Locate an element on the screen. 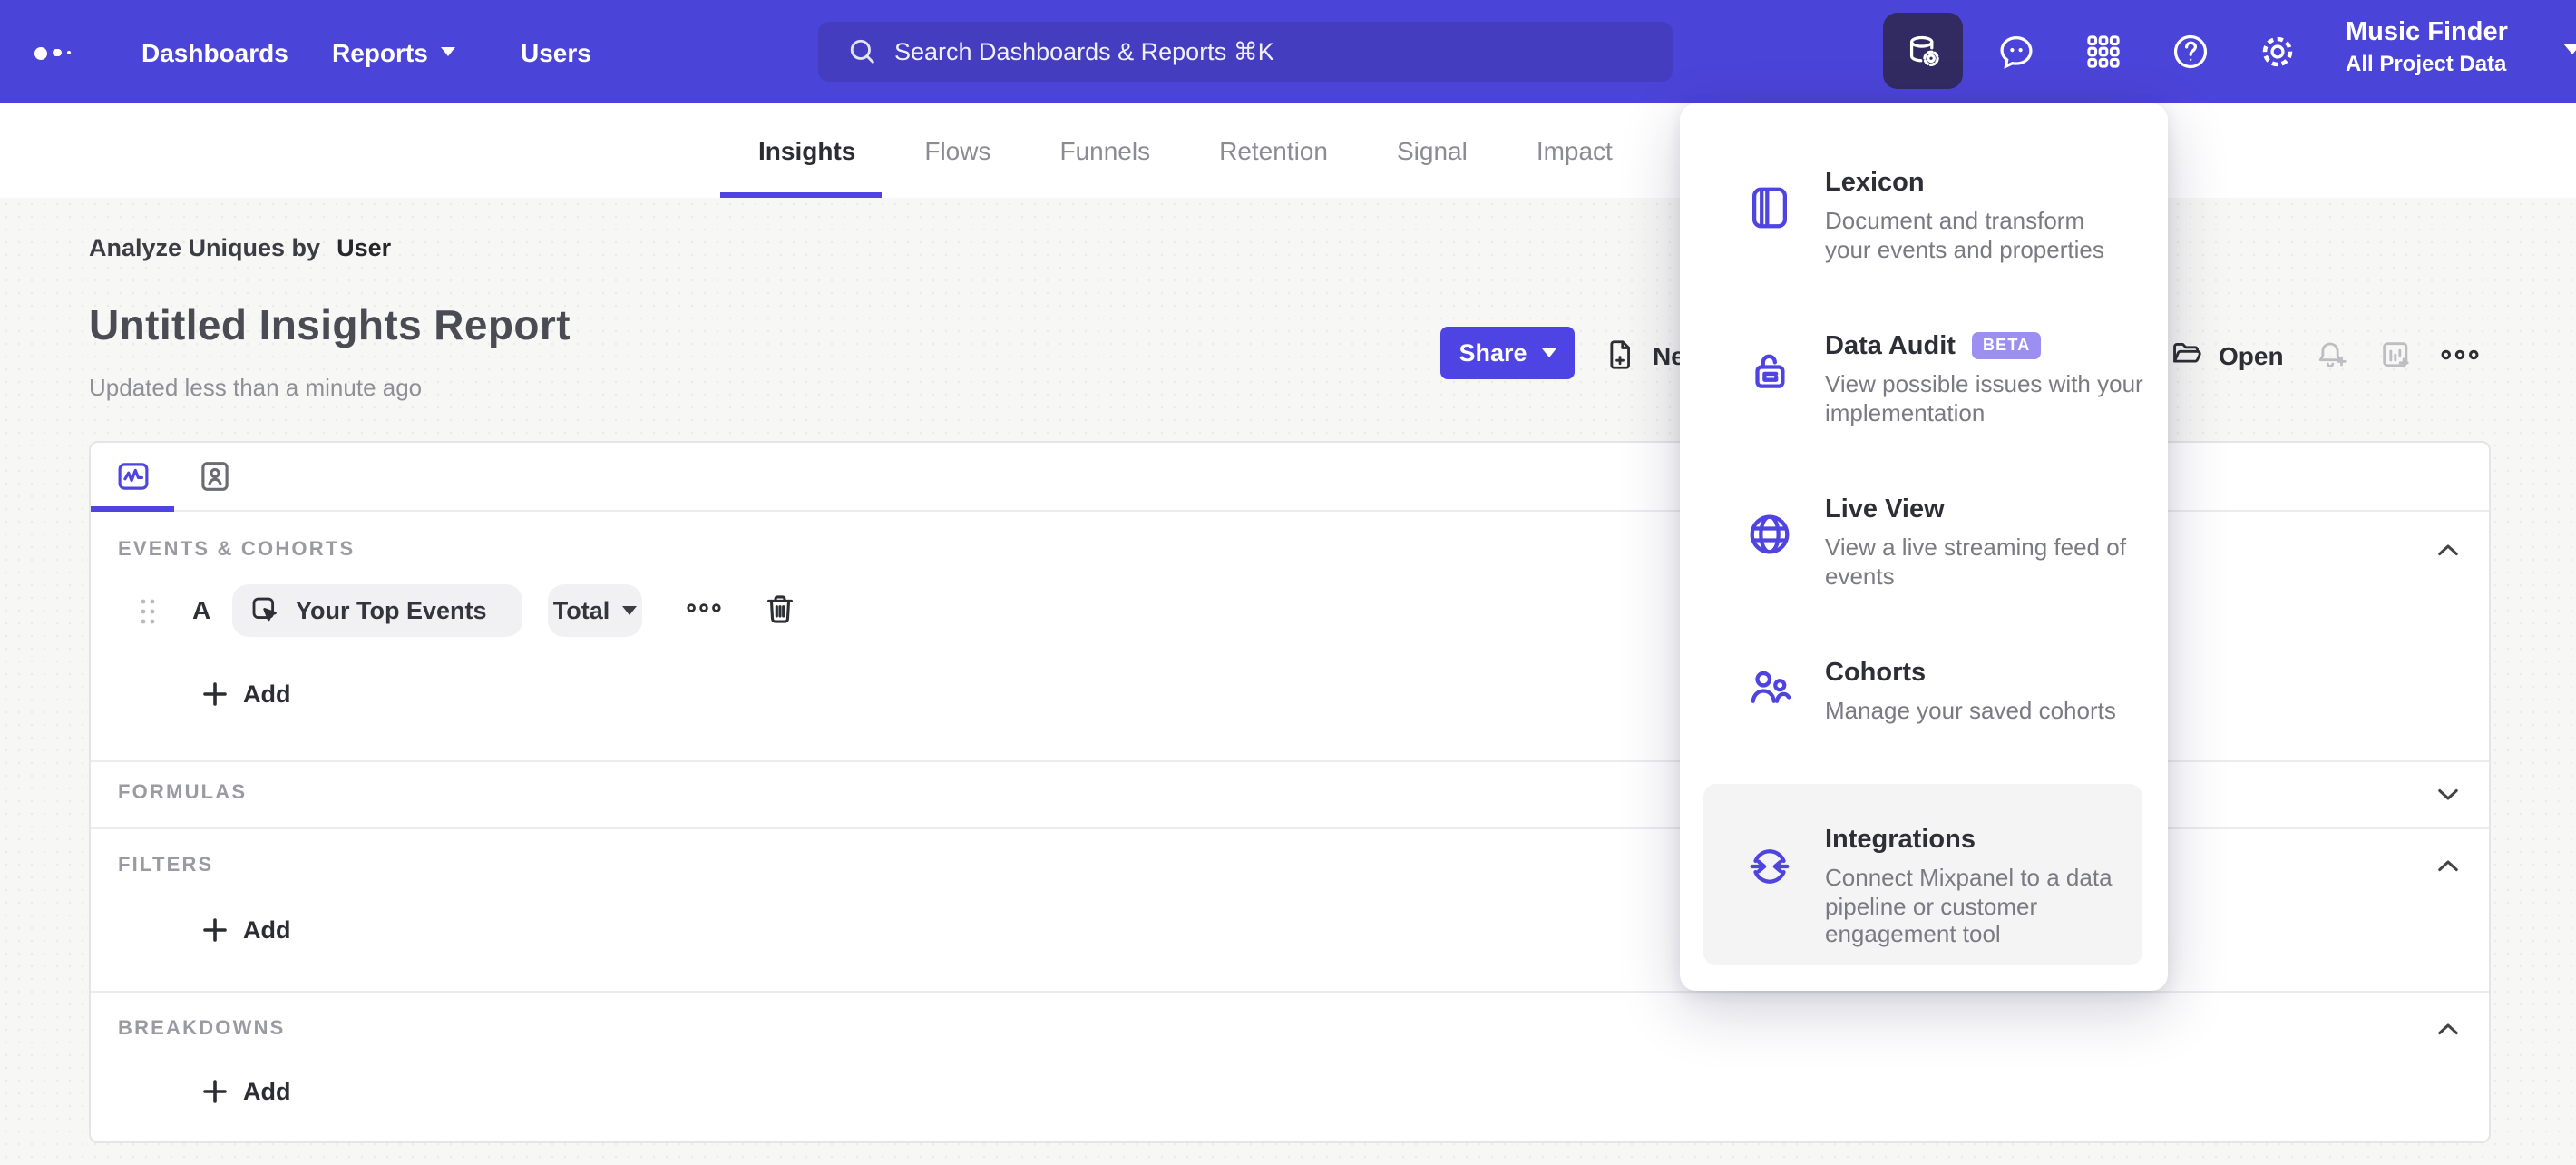 The height and width of the screenshot is (1165, 2576). delete-row-button is located at coordinates (780, 610).